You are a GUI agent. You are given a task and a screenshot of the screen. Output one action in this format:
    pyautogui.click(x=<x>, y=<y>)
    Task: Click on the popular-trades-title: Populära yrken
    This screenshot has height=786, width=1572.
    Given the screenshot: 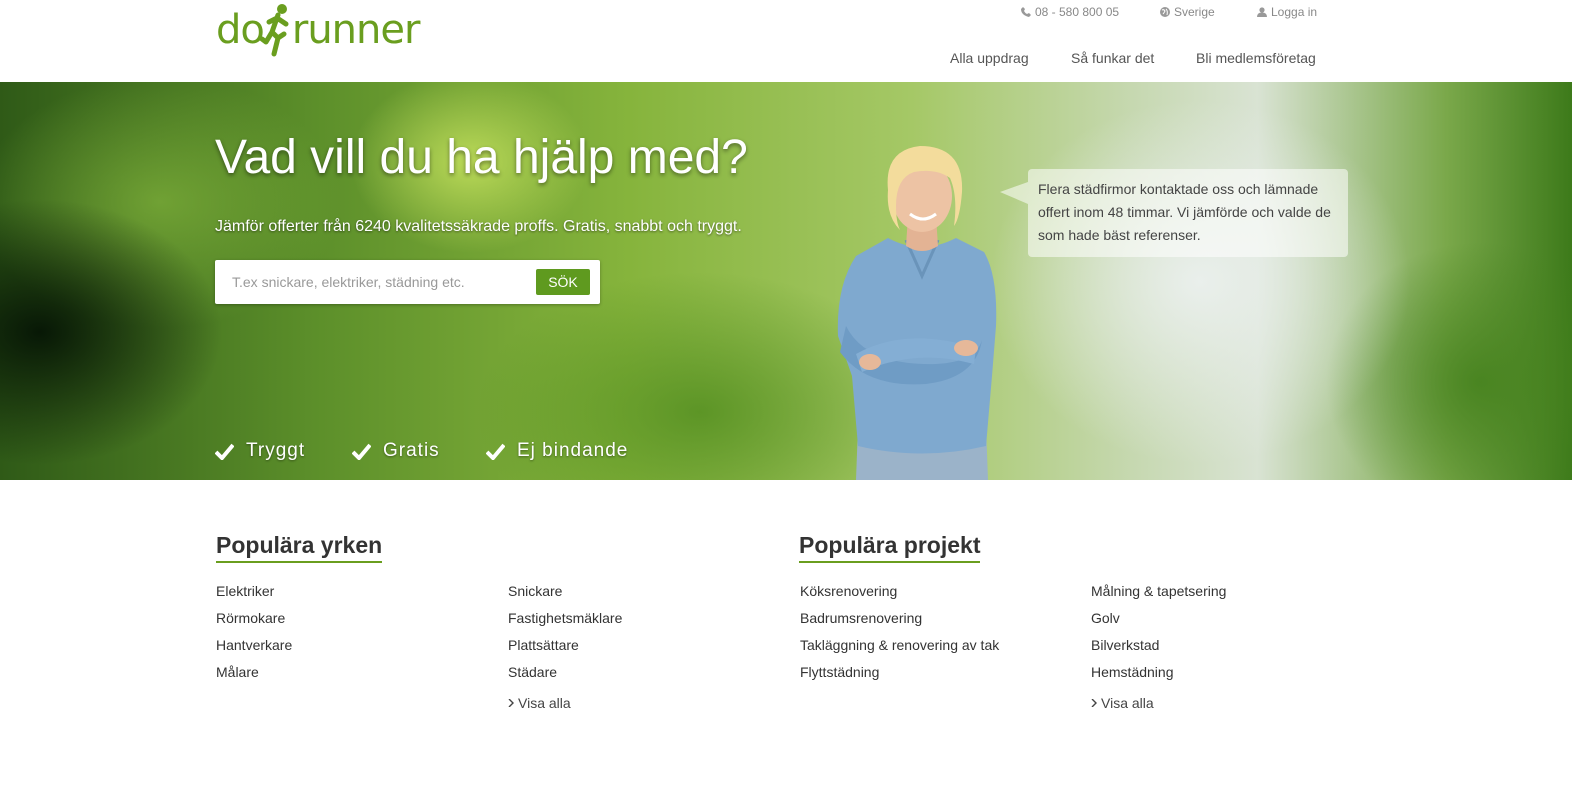 What is the action you would take?
    pyautogui.click(x=299, y=547)
    